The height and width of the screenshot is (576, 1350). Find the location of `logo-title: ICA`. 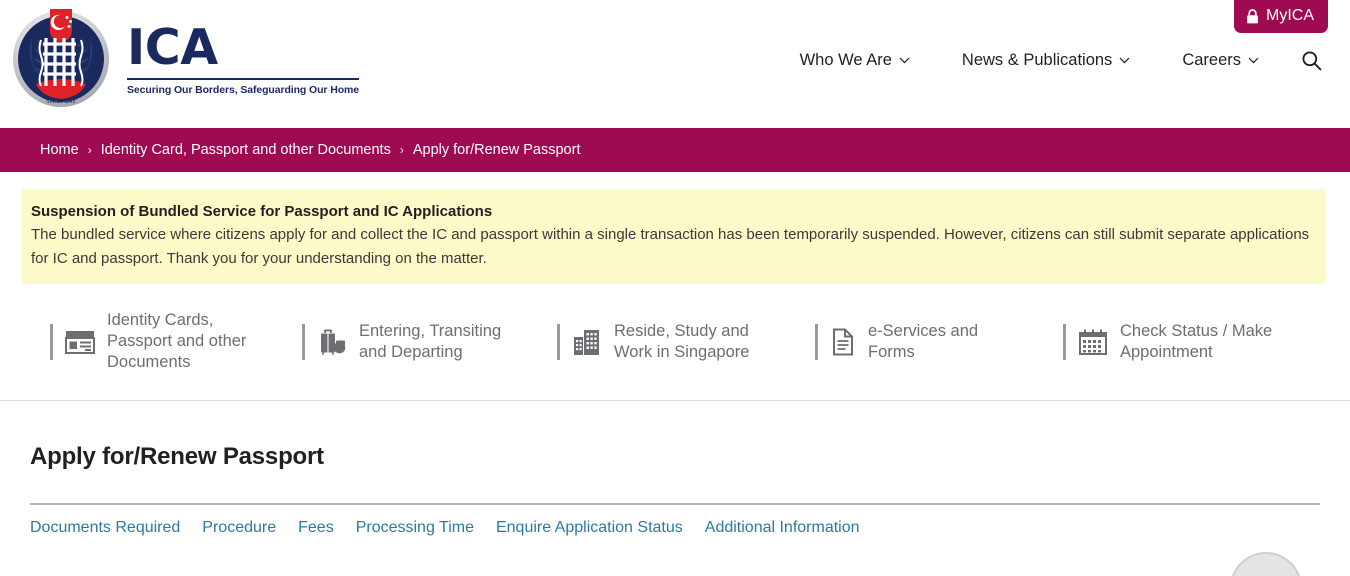

logo-title: ICA is located at coordinates (172, 48).